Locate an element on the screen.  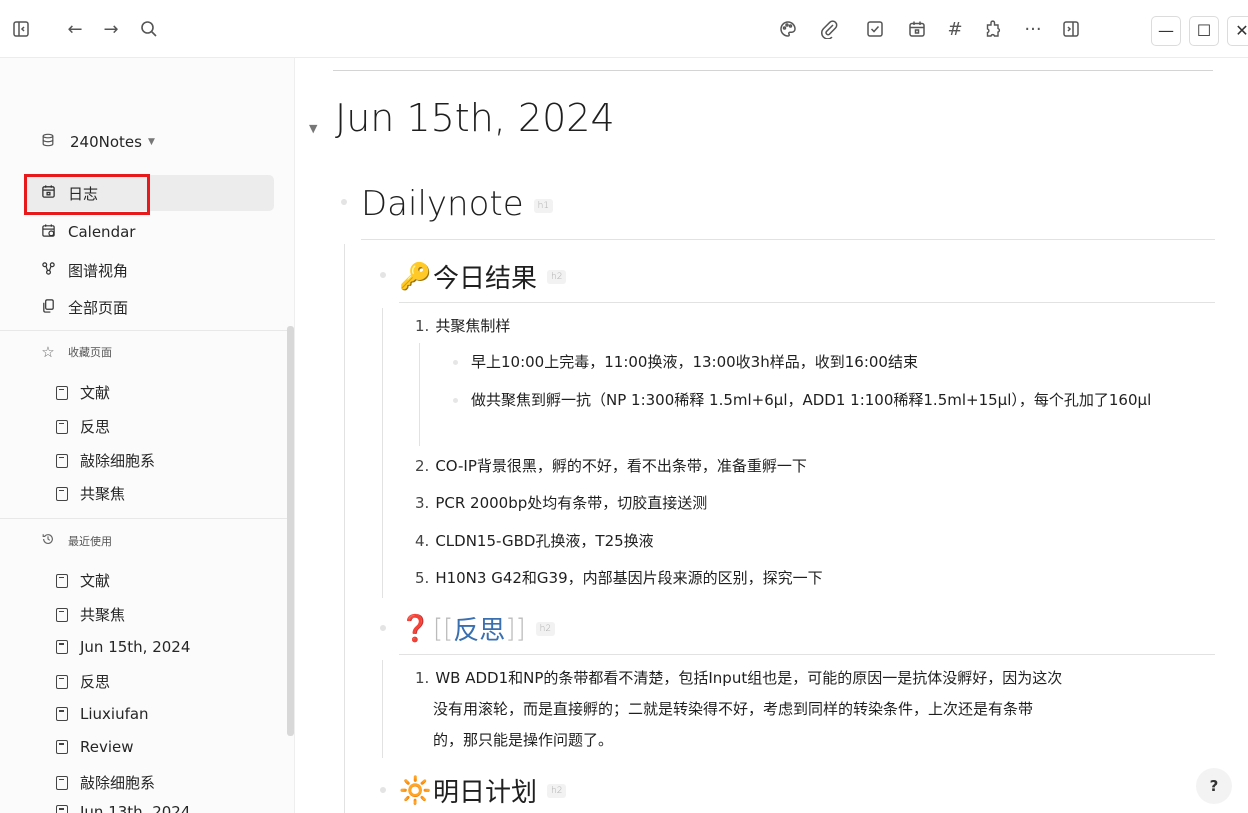
recent-item: Review is located at coordinates (95, 747).